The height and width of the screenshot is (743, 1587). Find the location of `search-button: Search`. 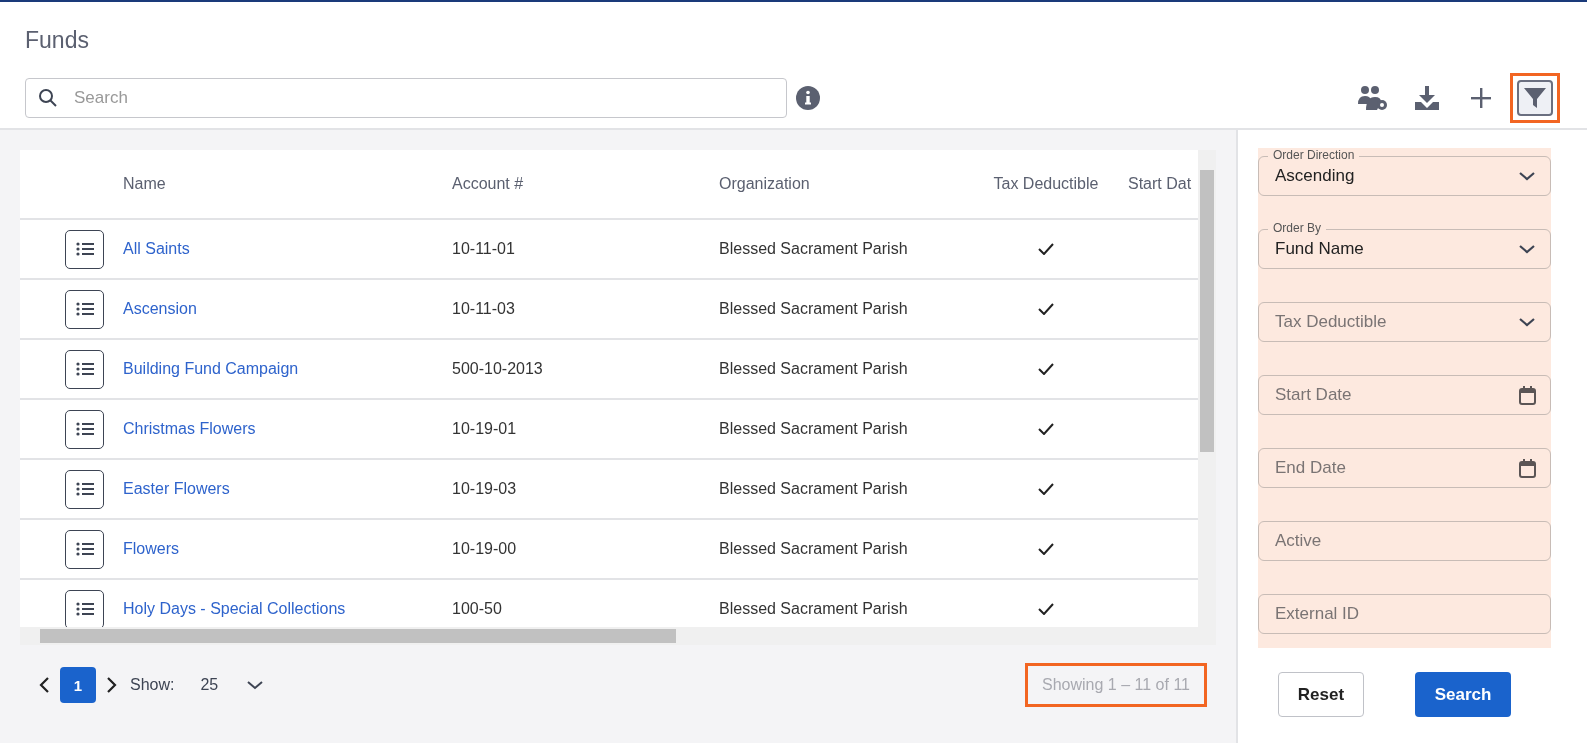

search-button: Search is located at coordinates (1463, 694).